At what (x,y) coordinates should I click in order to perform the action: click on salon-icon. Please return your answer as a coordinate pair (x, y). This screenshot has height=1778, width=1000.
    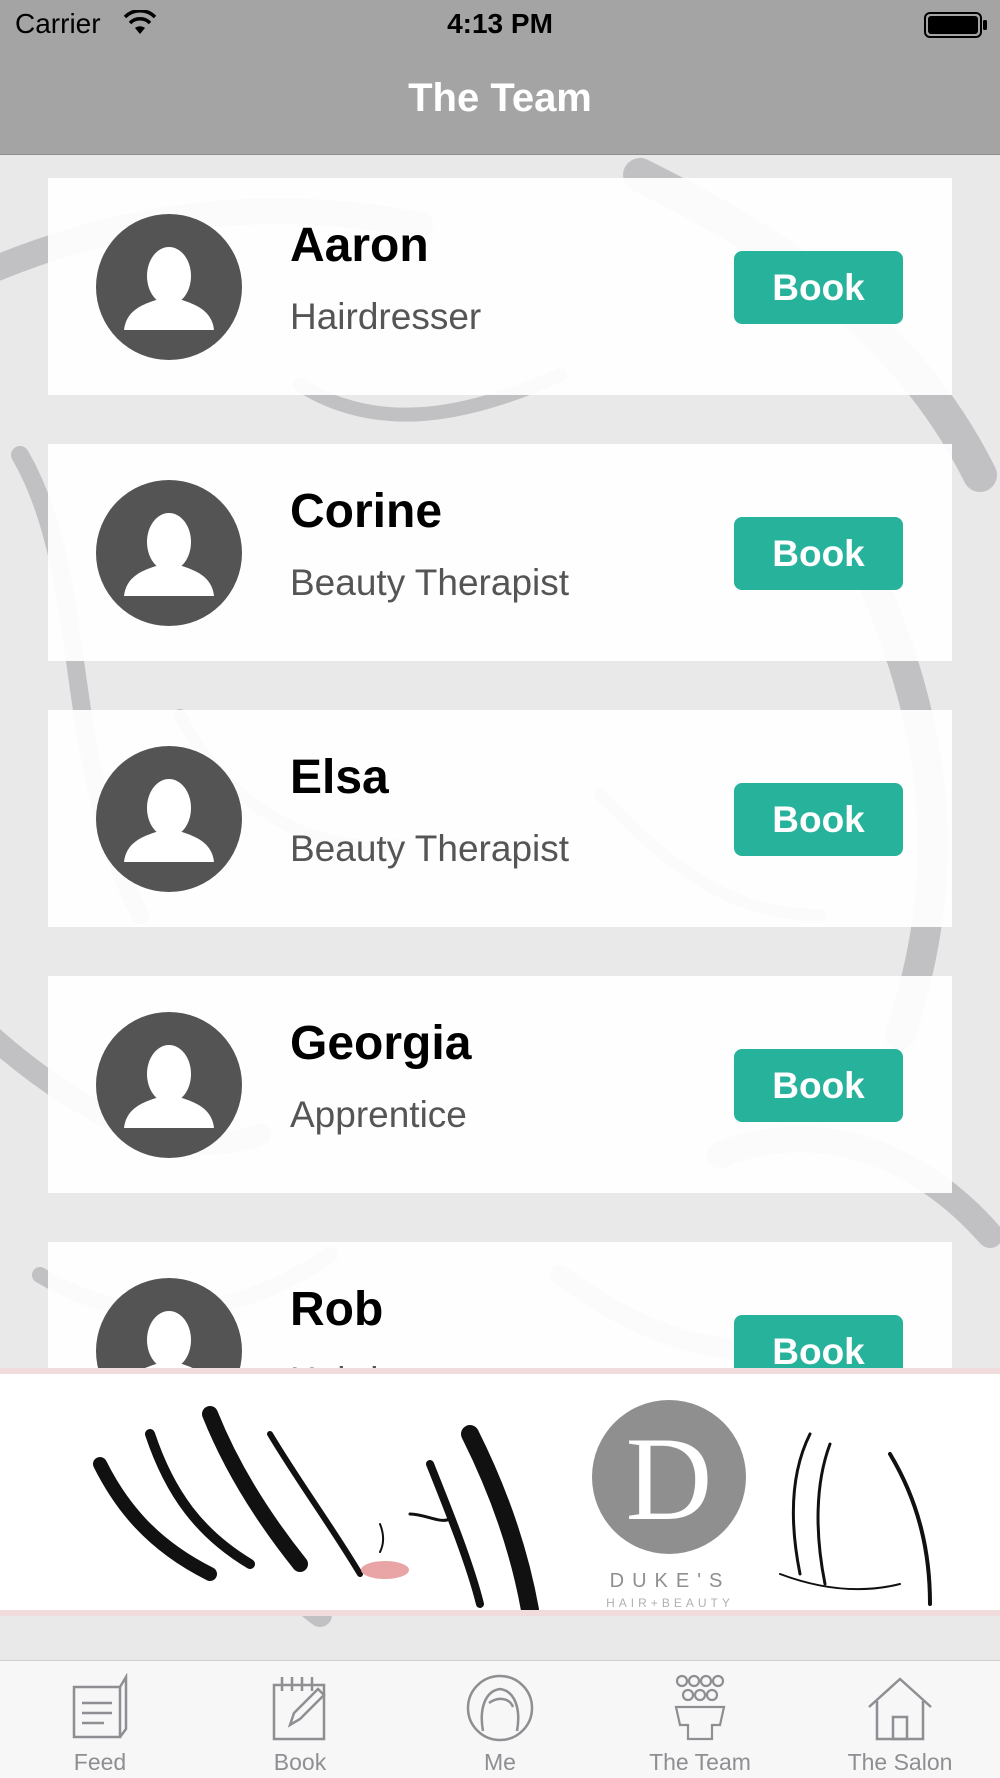
    Looking at the image, I should click on (900, 1710).